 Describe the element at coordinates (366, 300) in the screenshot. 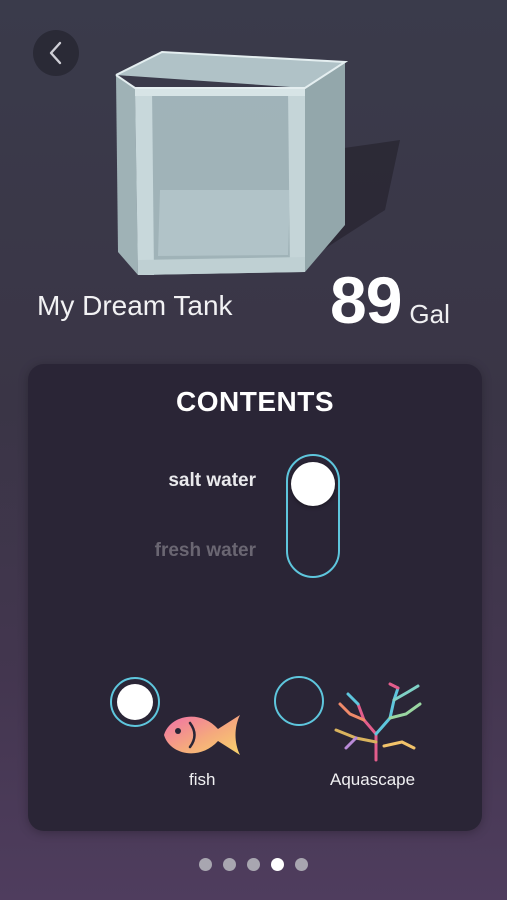

I see `volume-number: 89` at that location.